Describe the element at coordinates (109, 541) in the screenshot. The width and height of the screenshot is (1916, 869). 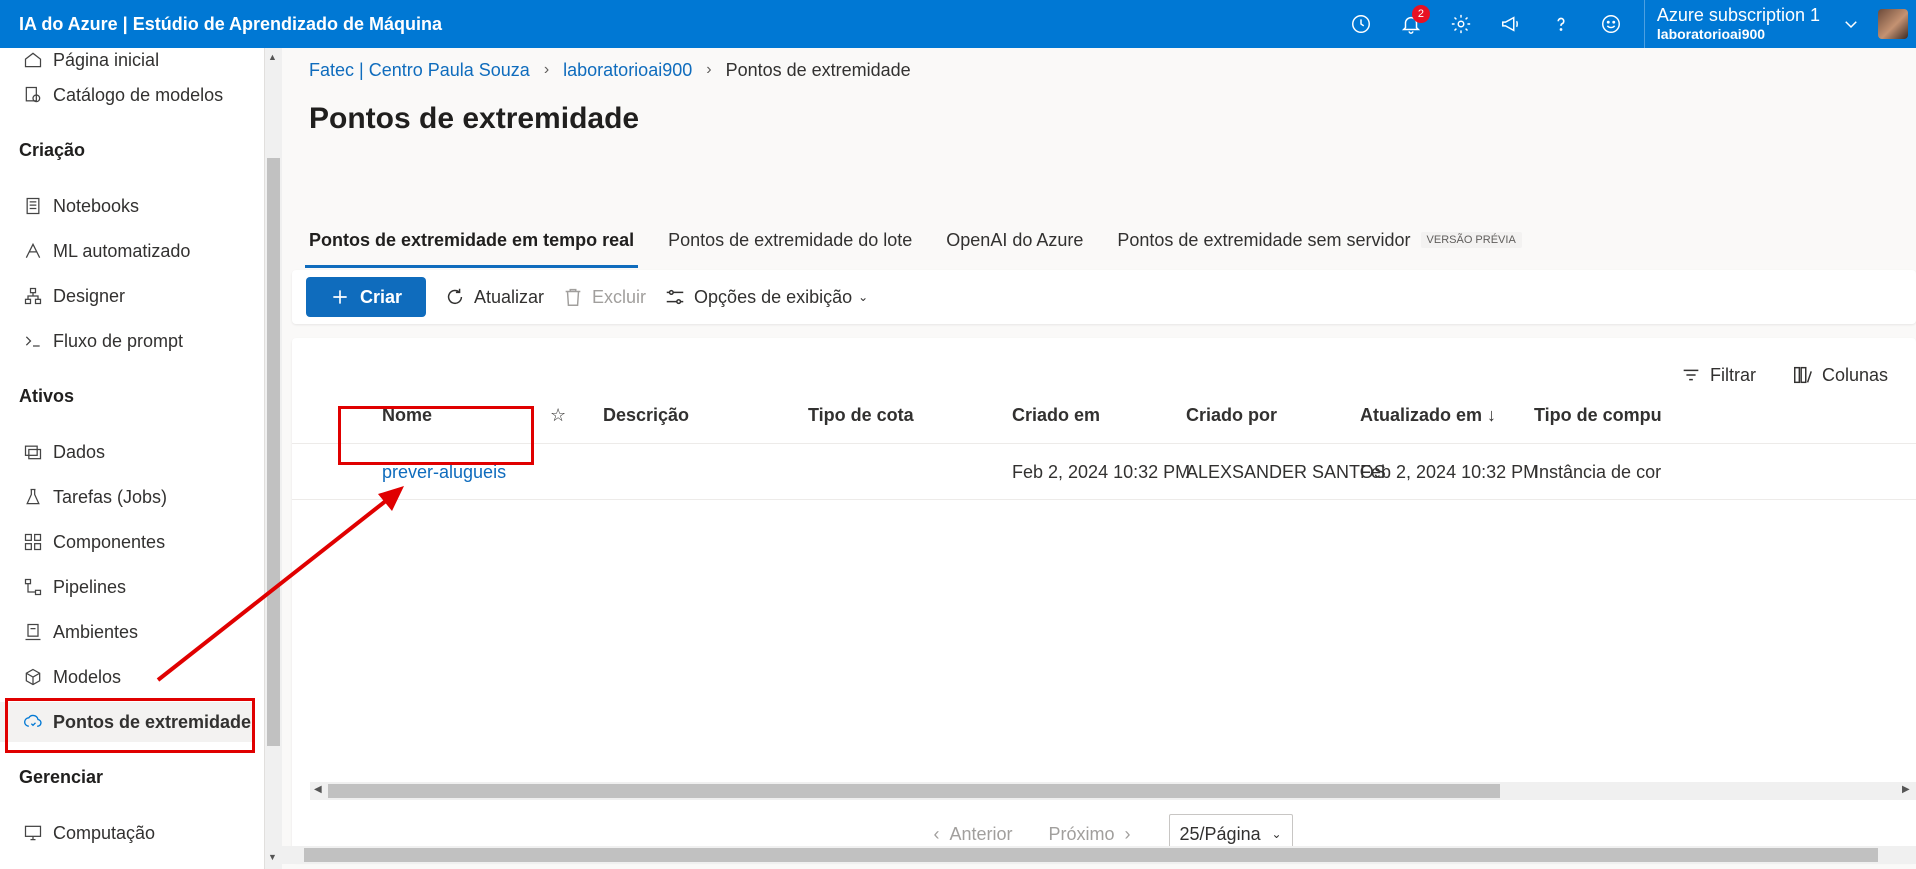
I see `sidebar-item-label: Componentes` at that location.